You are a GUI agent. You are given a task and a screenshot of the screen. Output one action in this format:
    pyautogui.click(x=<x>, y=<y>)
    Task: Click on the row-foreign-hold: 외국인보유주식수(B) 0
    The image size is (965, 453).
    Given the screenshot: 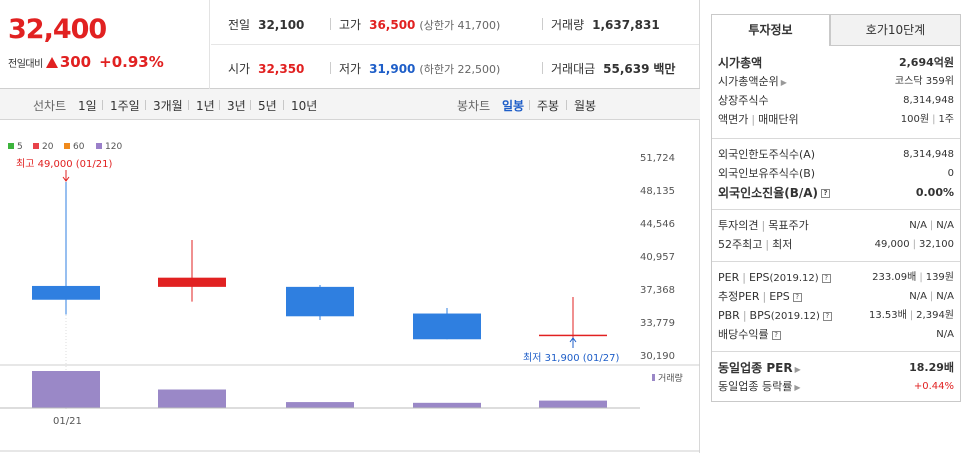 What is the action you would take?
    pyautogui.click(x=836, y=174)
    